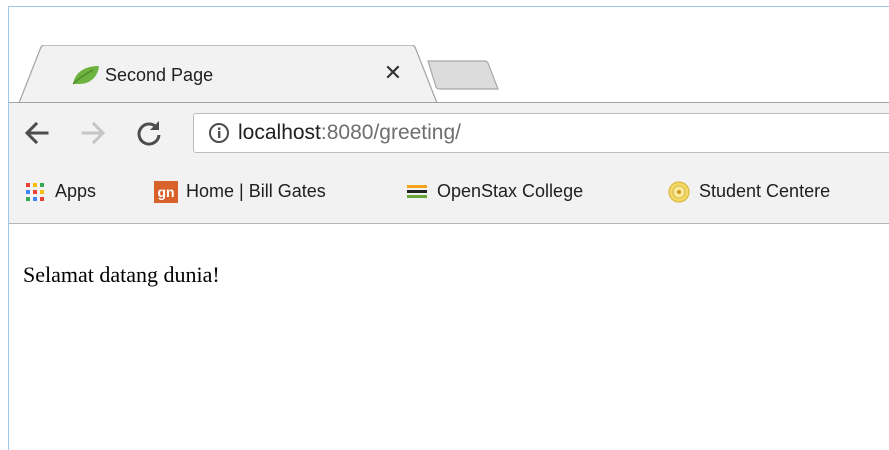 The height and width of the screenshot is (450, 889). What do you see at coordinates (765, 191) in the screenshot?
I see `bookmark-label: Student Centere` at bounding box center [765, 191].